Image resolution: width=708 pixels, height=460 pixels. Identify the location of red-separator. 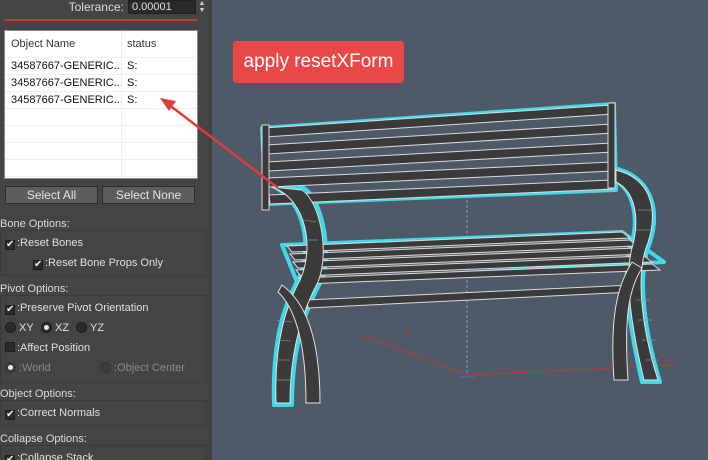
(100, 20).